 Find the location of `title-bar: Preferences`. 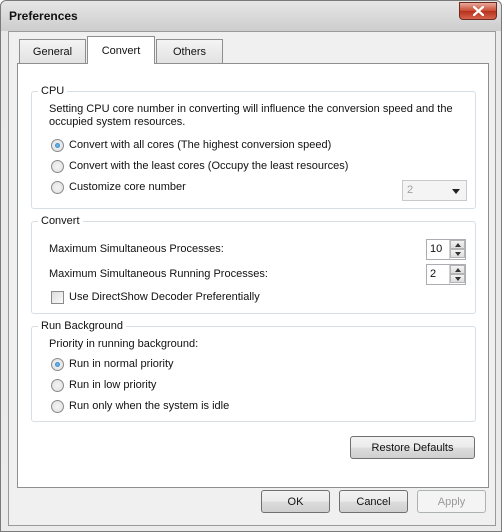

title-bar: Preferences is located at coordinates (251, 16).